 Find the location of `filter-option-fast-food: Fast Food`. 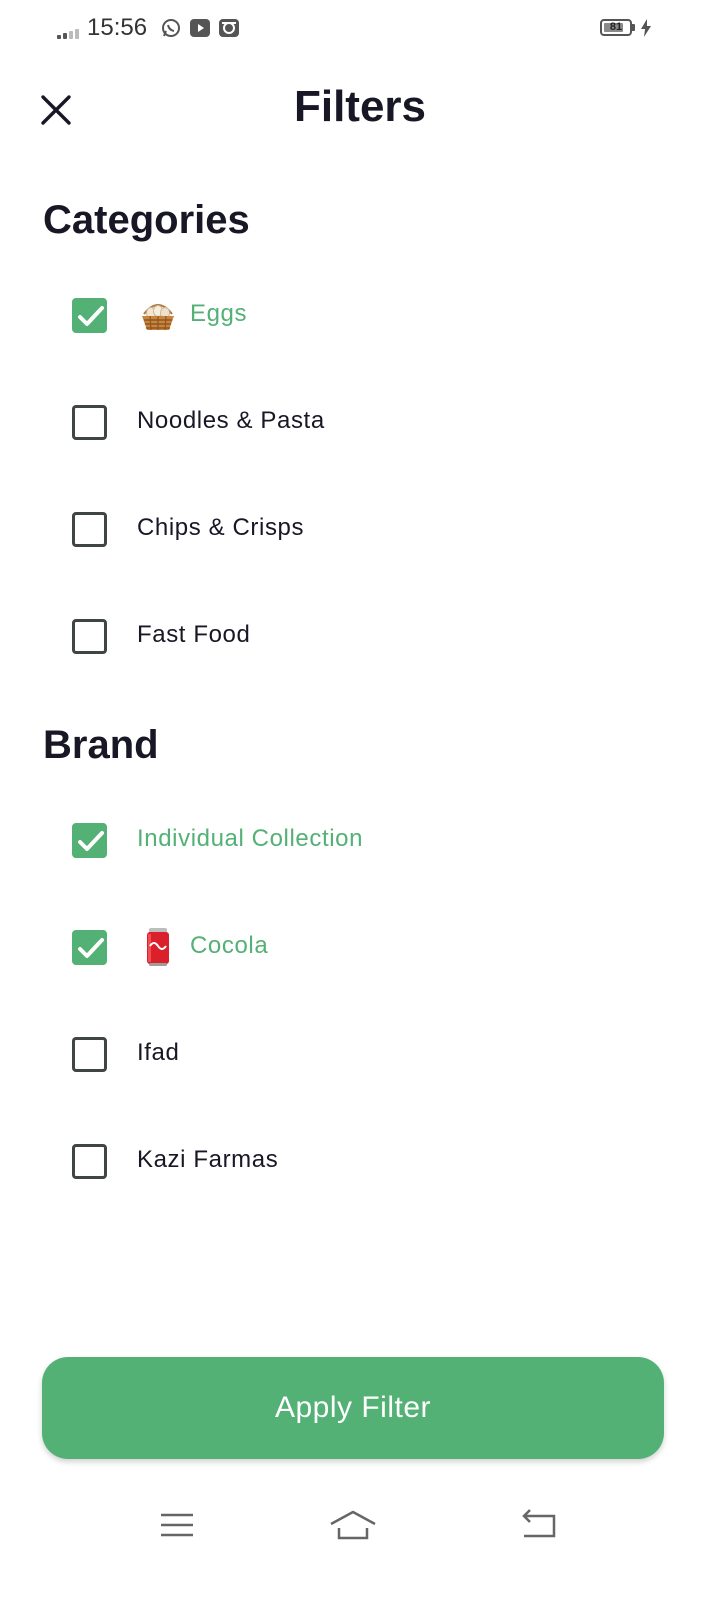

filter-option-fast-food: Fast Food is located at coordinates (370, 636).